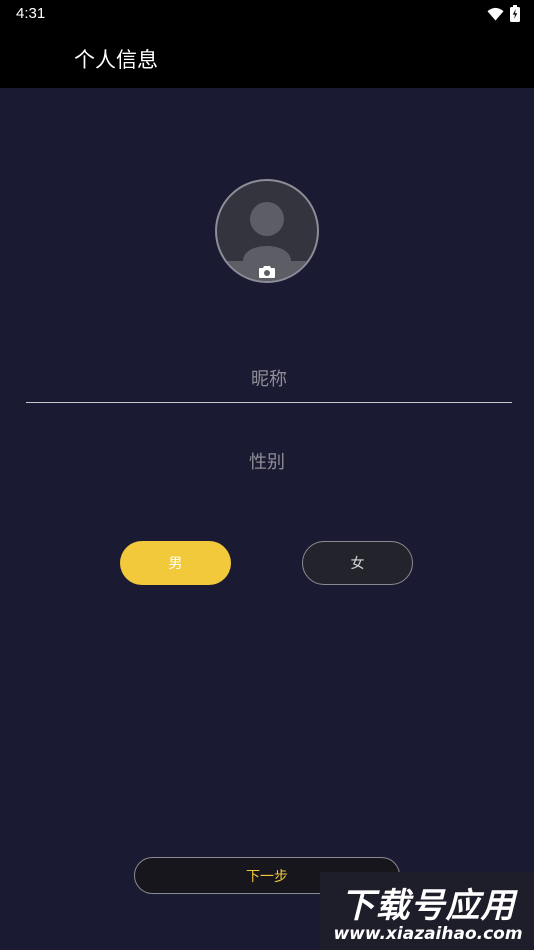 The width and height of the screenshot is (534, 950). I want to click on nickname-input, so click(269, 379).